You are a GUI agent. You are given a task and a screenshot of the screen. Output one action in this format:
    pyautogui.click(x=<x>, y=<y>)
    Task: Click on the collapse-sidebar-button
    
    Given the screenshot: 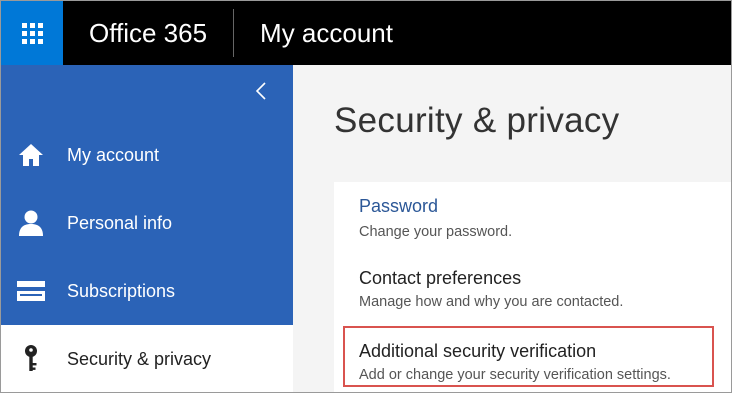 What is the action you would take?
    pyautogui.click(x=261, y=91)
    